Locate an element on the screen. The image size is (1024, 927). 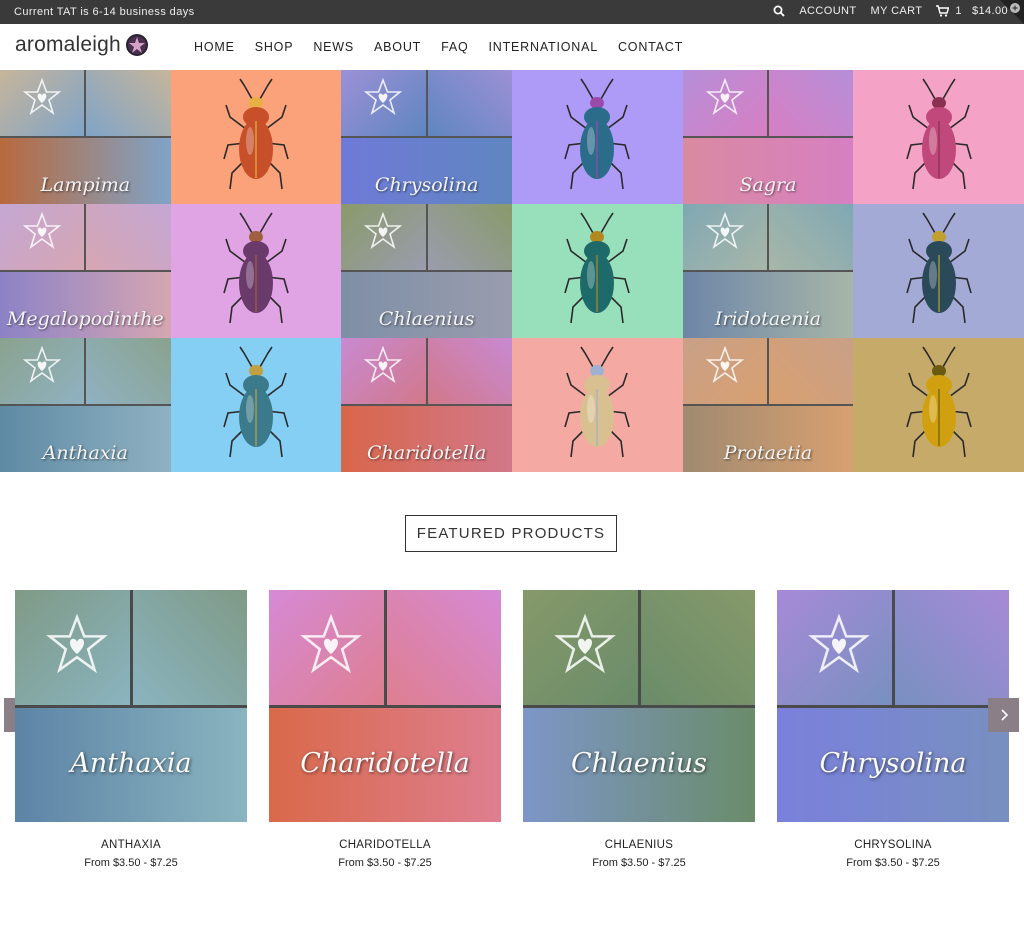
logo-text: aromaleigh is located at coordinates (68, 44).